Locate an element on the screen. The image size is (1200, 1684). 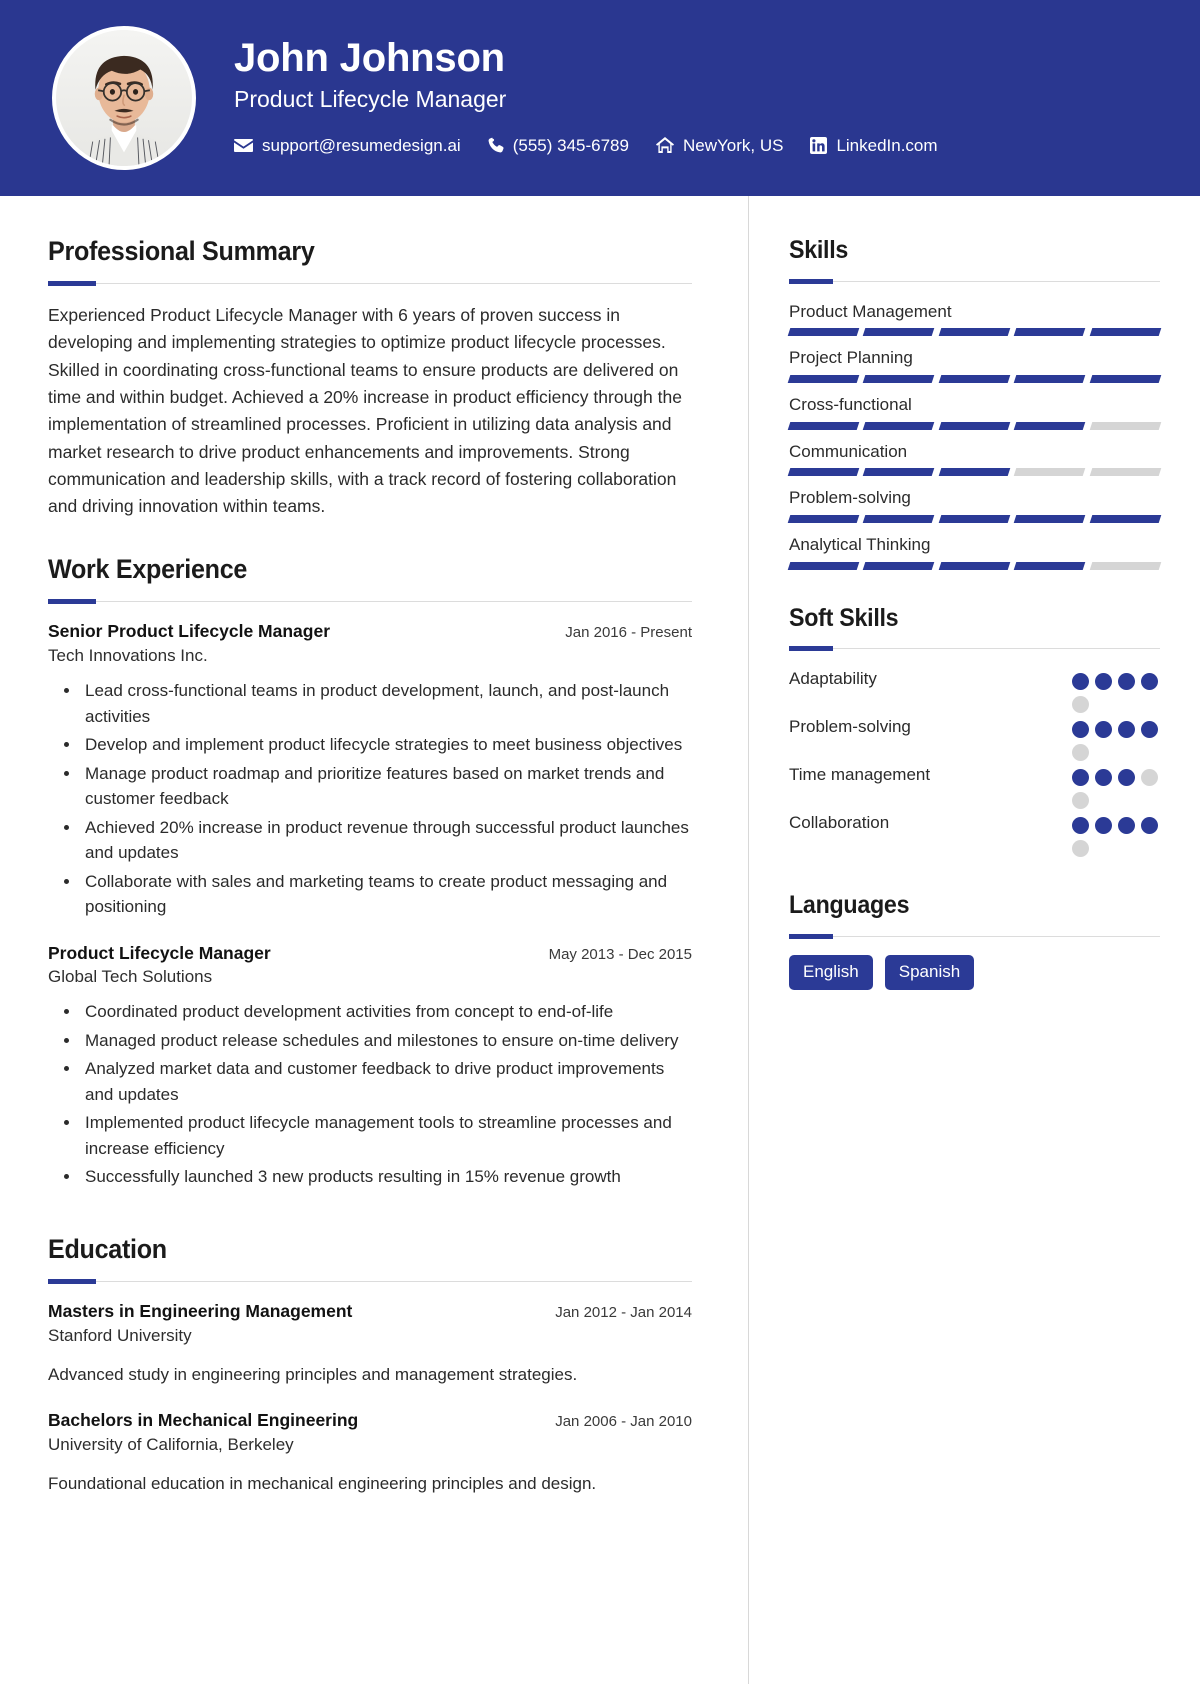
contact-email: support@resumedesign.ai is located at coordinates (347, 146).